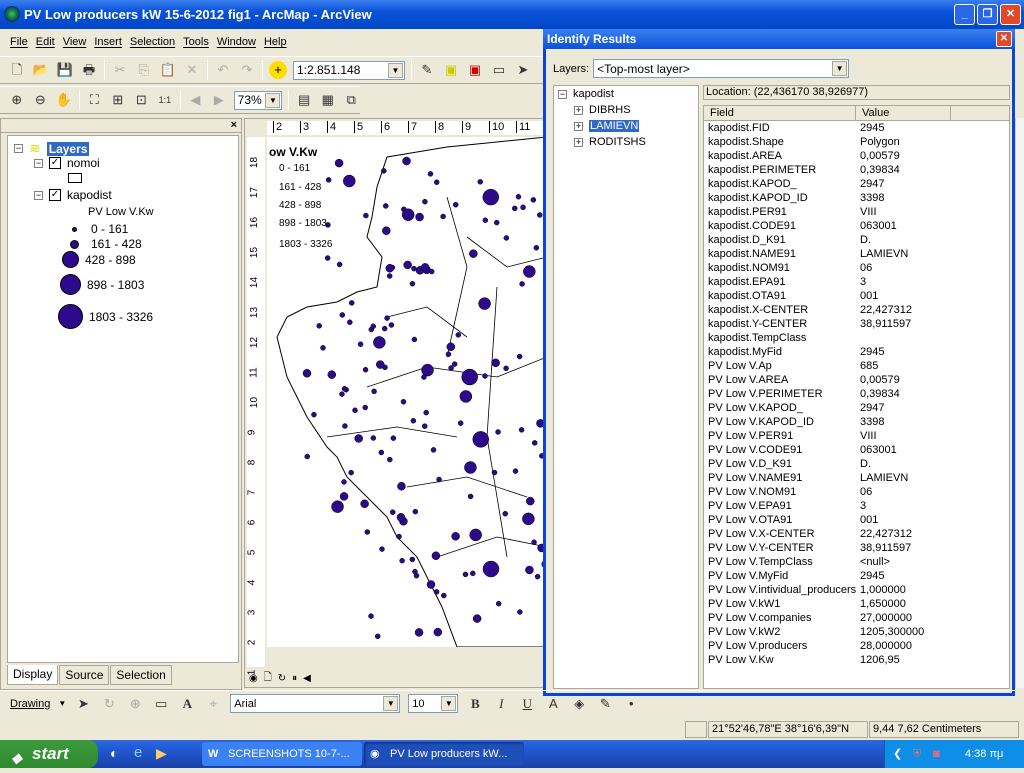 This screenshot has height=773, width=1024. What do you see at coordinates (856, 450) in the screenshot?
I see `attribute-row: PV Low V.CODE91 063001` at bounding box center [856, 450].